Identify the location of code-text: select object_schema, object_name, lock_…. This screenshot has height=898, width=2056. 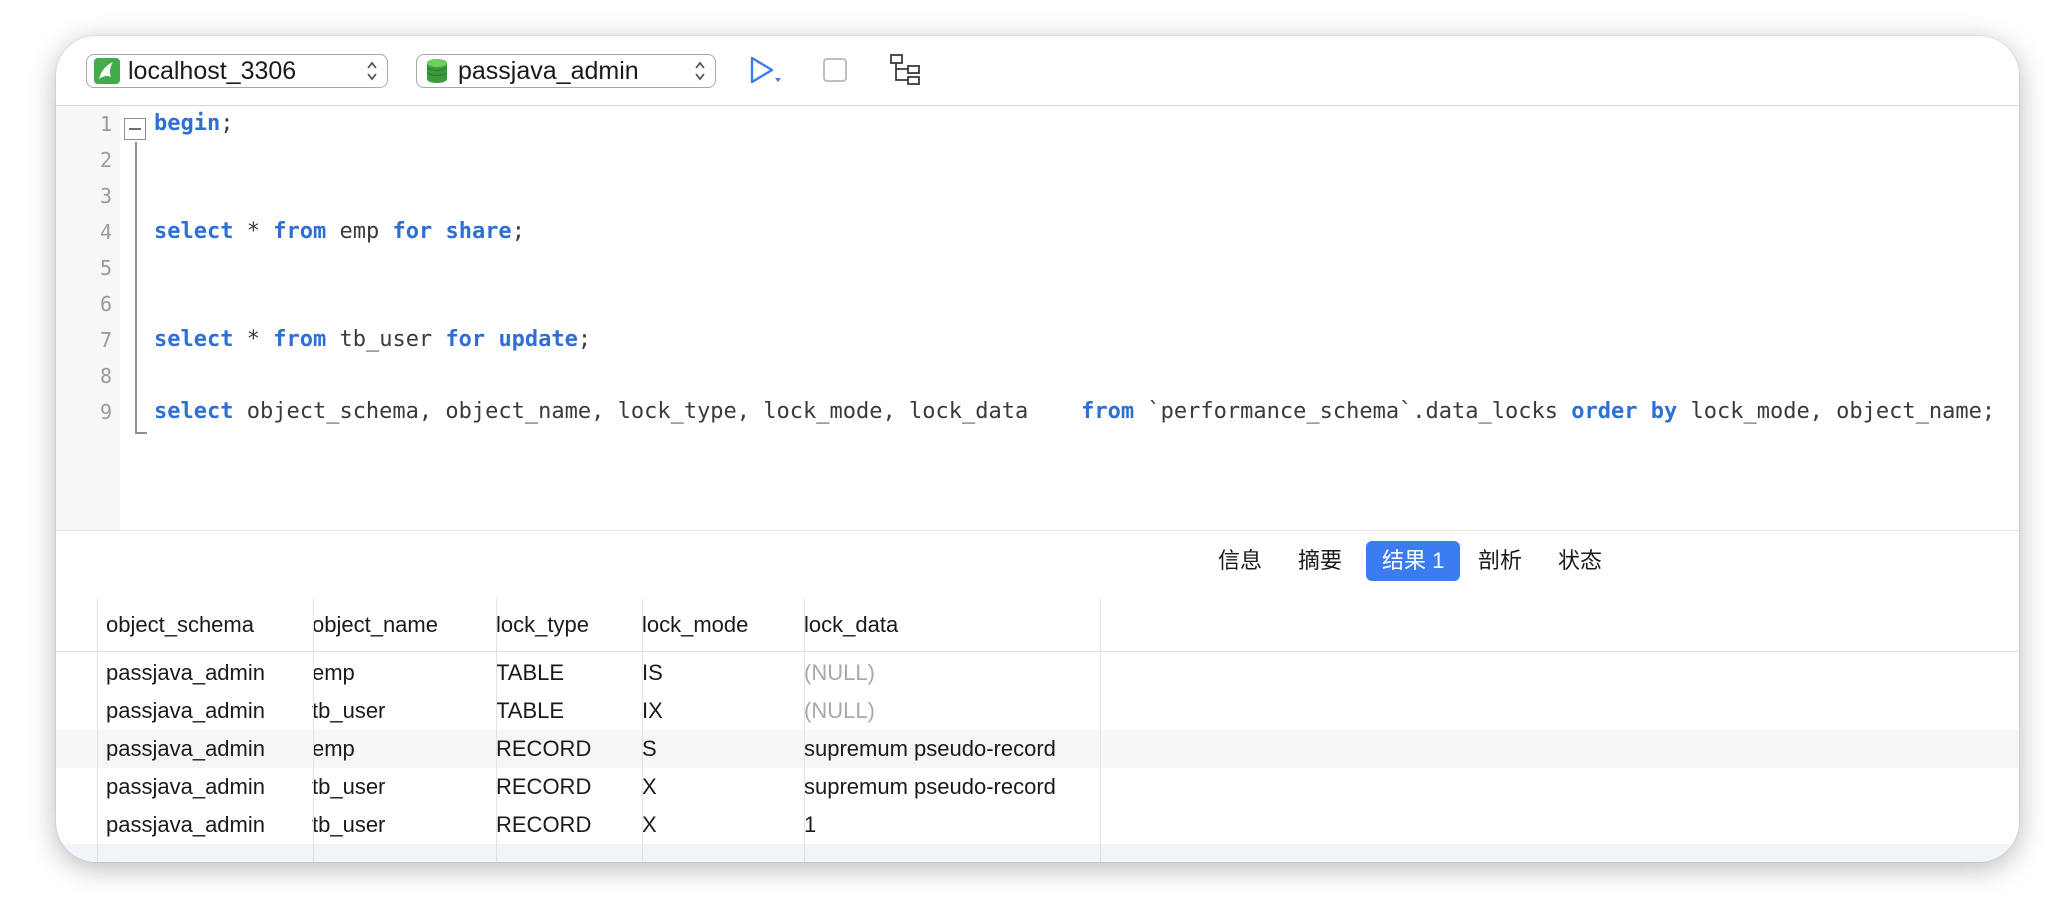
(1074, 412).